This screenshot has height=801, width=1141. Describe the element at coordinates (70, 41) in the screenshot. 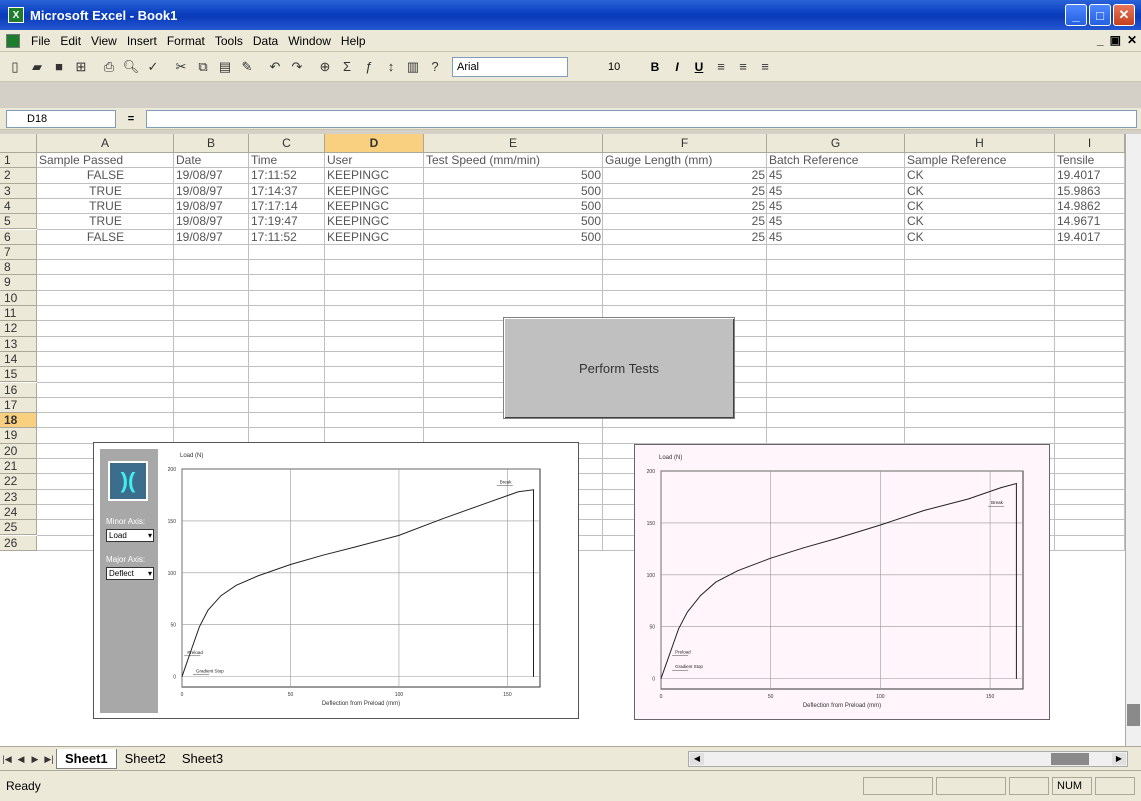

I see `menu-edit: Edit` at that location.